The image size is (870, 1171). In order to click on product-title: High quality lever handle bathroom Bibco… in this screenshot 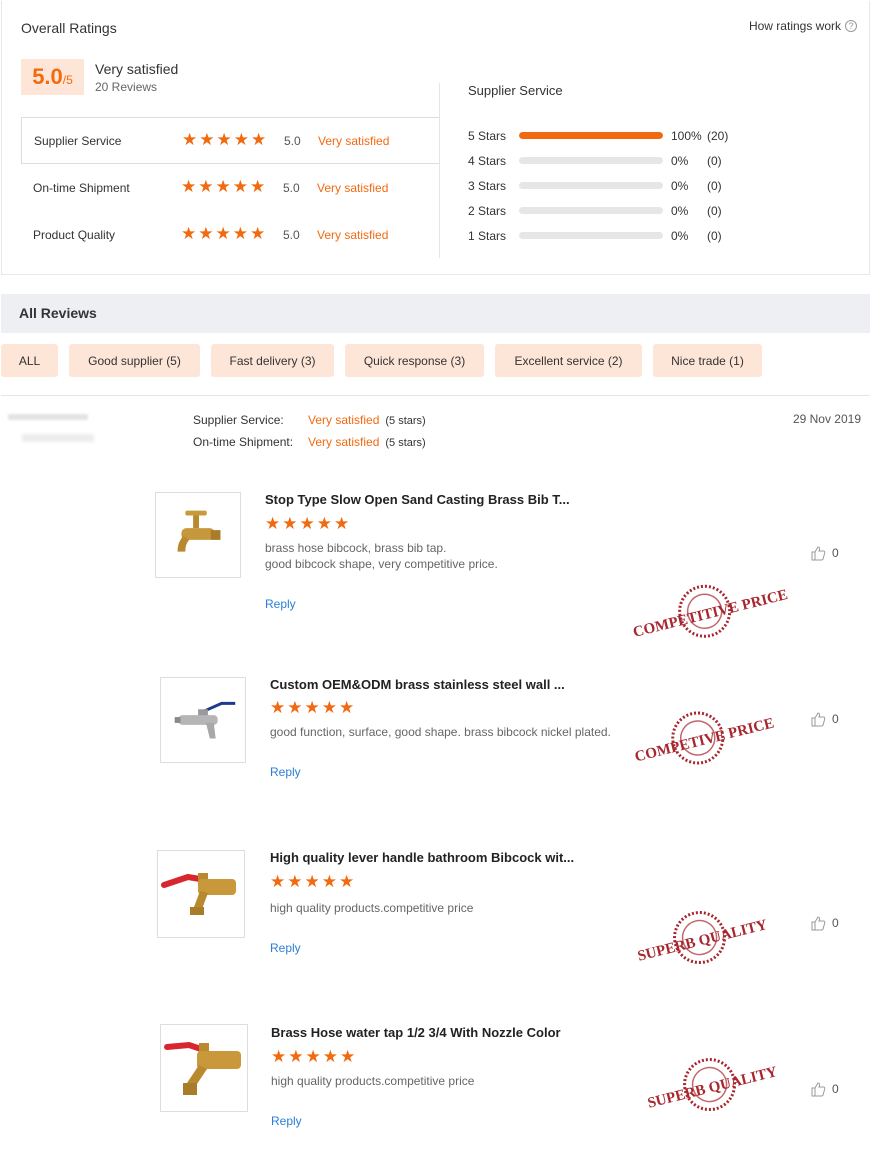, I will do `click(422, 857)`.